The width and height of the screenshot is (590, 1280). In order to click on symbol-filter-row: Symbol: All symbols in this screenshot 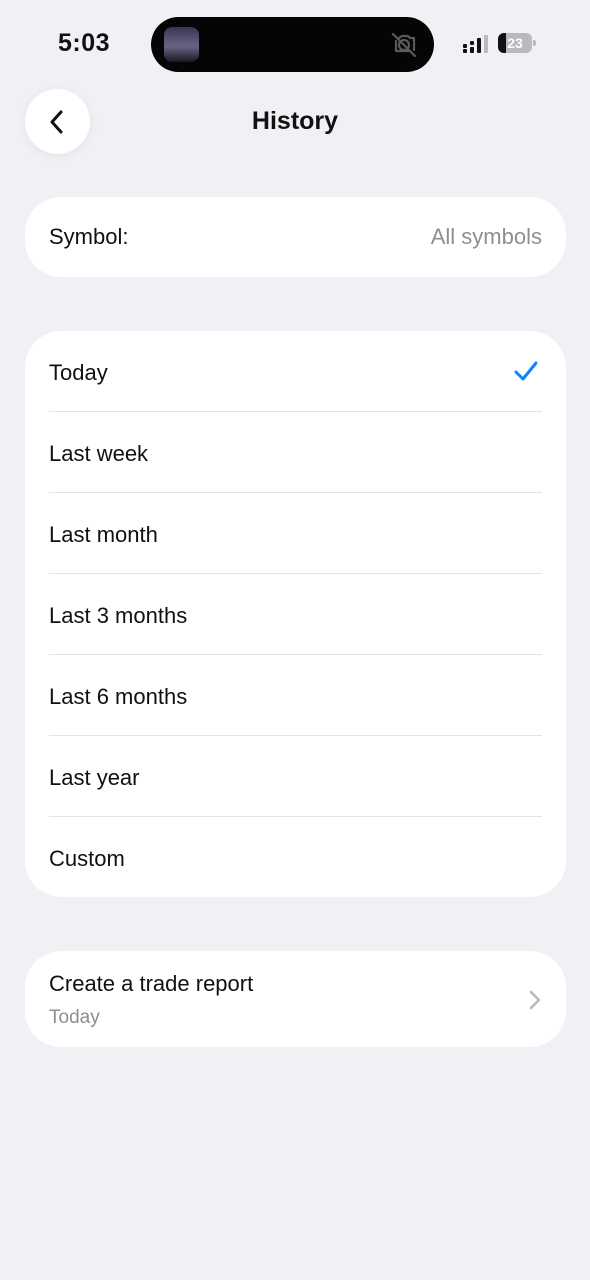, I will do `click(295, 237)`.